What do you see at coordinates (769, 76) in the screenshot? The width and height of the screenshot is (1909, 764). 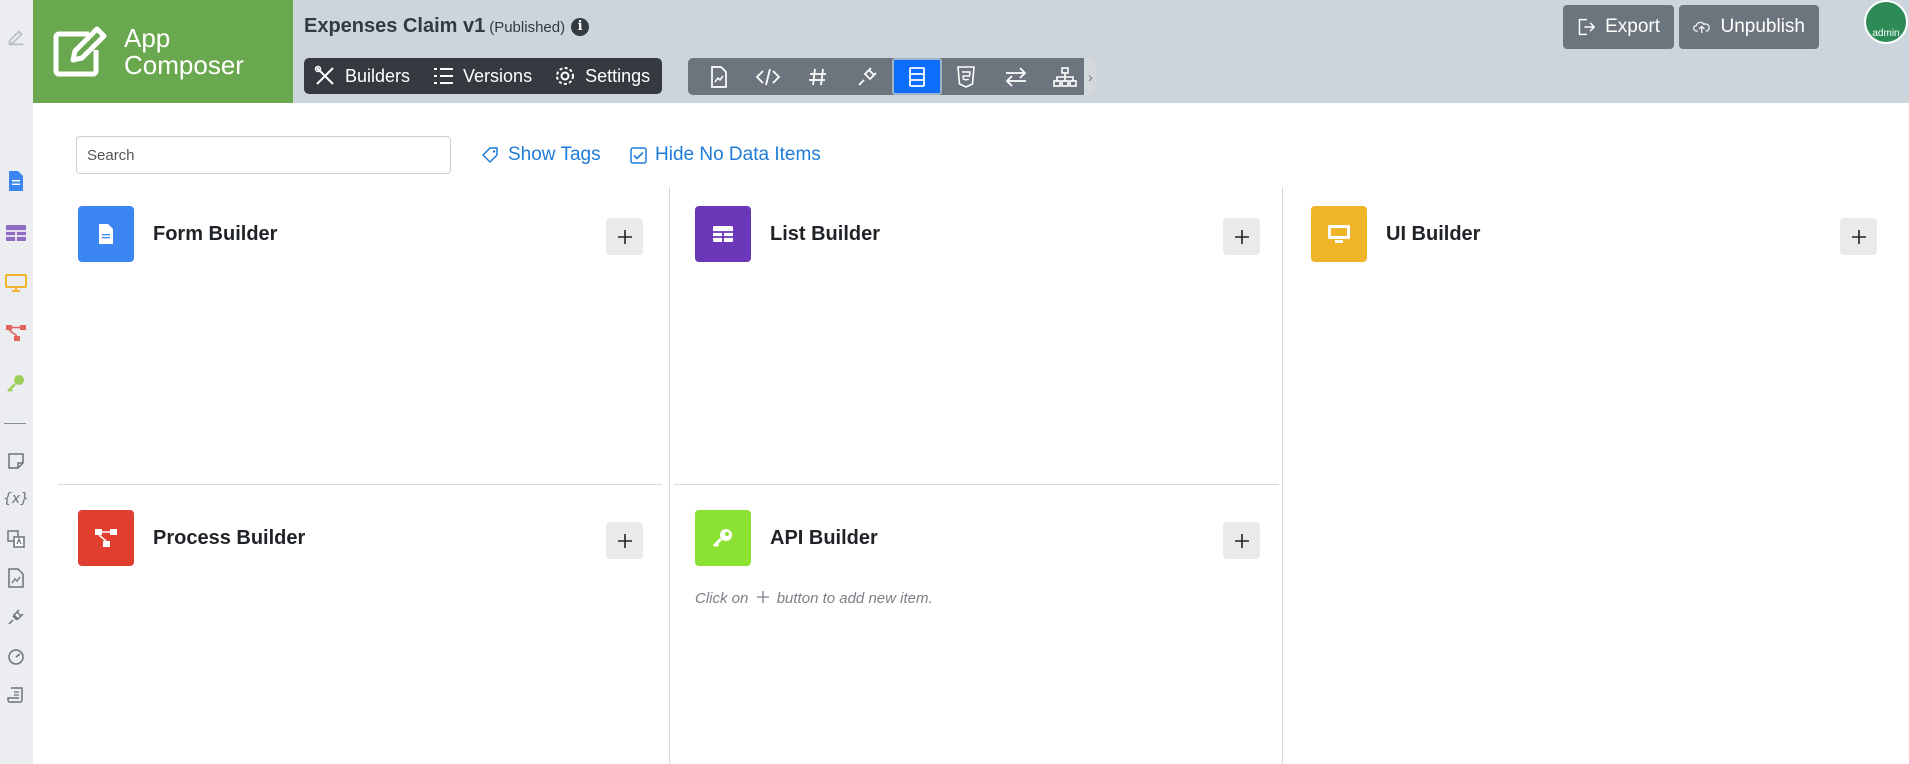 I see `code-icon` at bounding box center [769, 76].